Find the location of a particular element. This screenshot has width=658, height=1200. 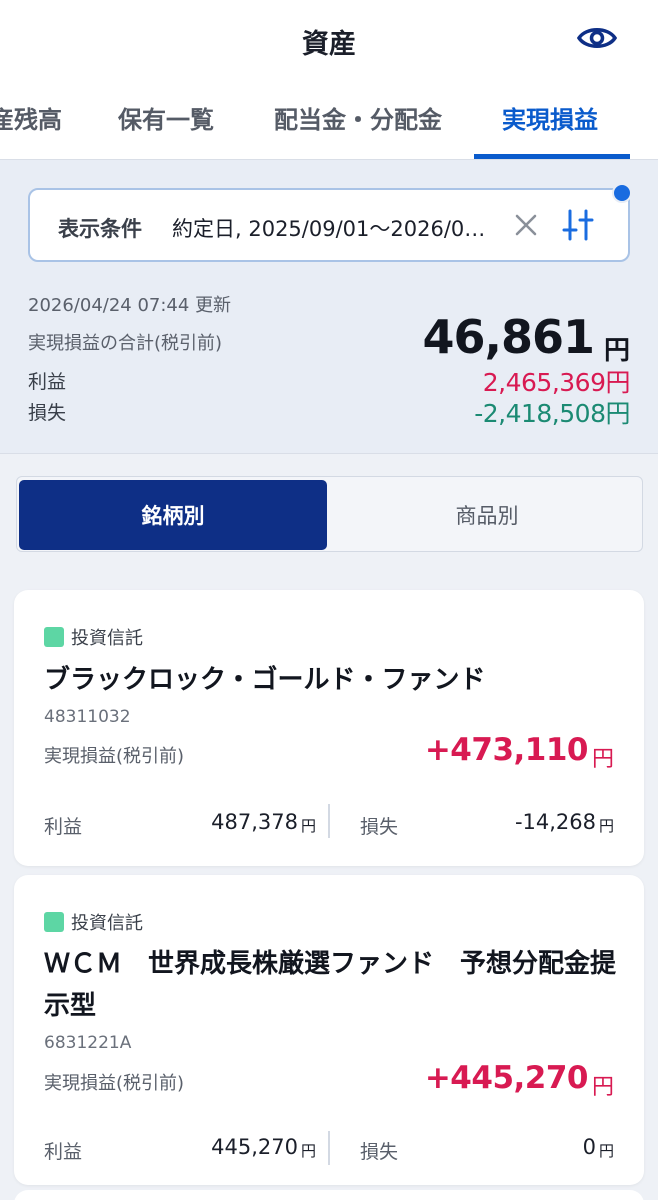

filter-label: 表示条件 is located at coordinates (100, 229).